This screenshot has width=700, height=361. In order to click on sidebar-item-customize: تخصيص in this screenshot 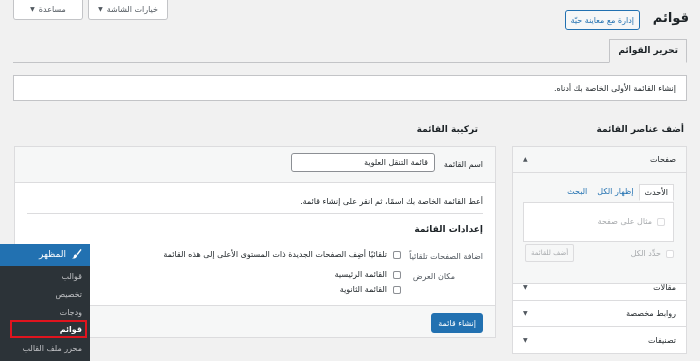, I will do `click(68, 294)`.